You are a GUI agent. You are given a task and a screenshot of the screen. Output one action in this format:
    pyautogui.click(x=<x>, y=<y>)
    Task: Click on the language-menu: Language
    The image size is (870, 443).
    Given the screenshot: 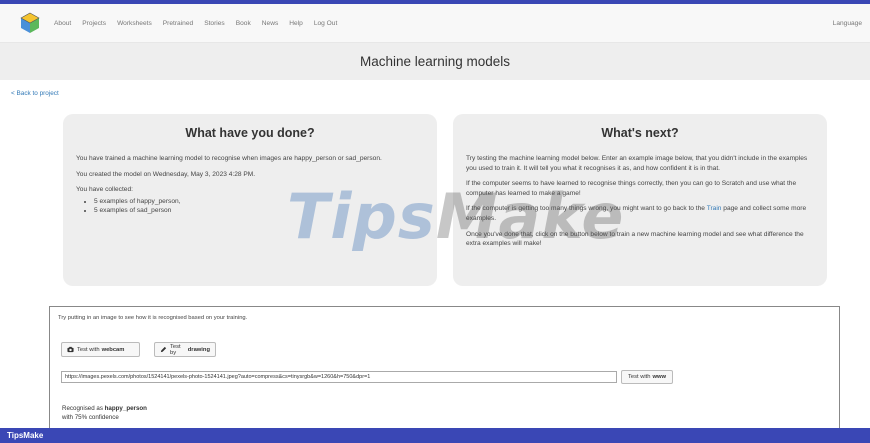 What is the action you would take?
    pyautogui.click(x=847, y=23)
    